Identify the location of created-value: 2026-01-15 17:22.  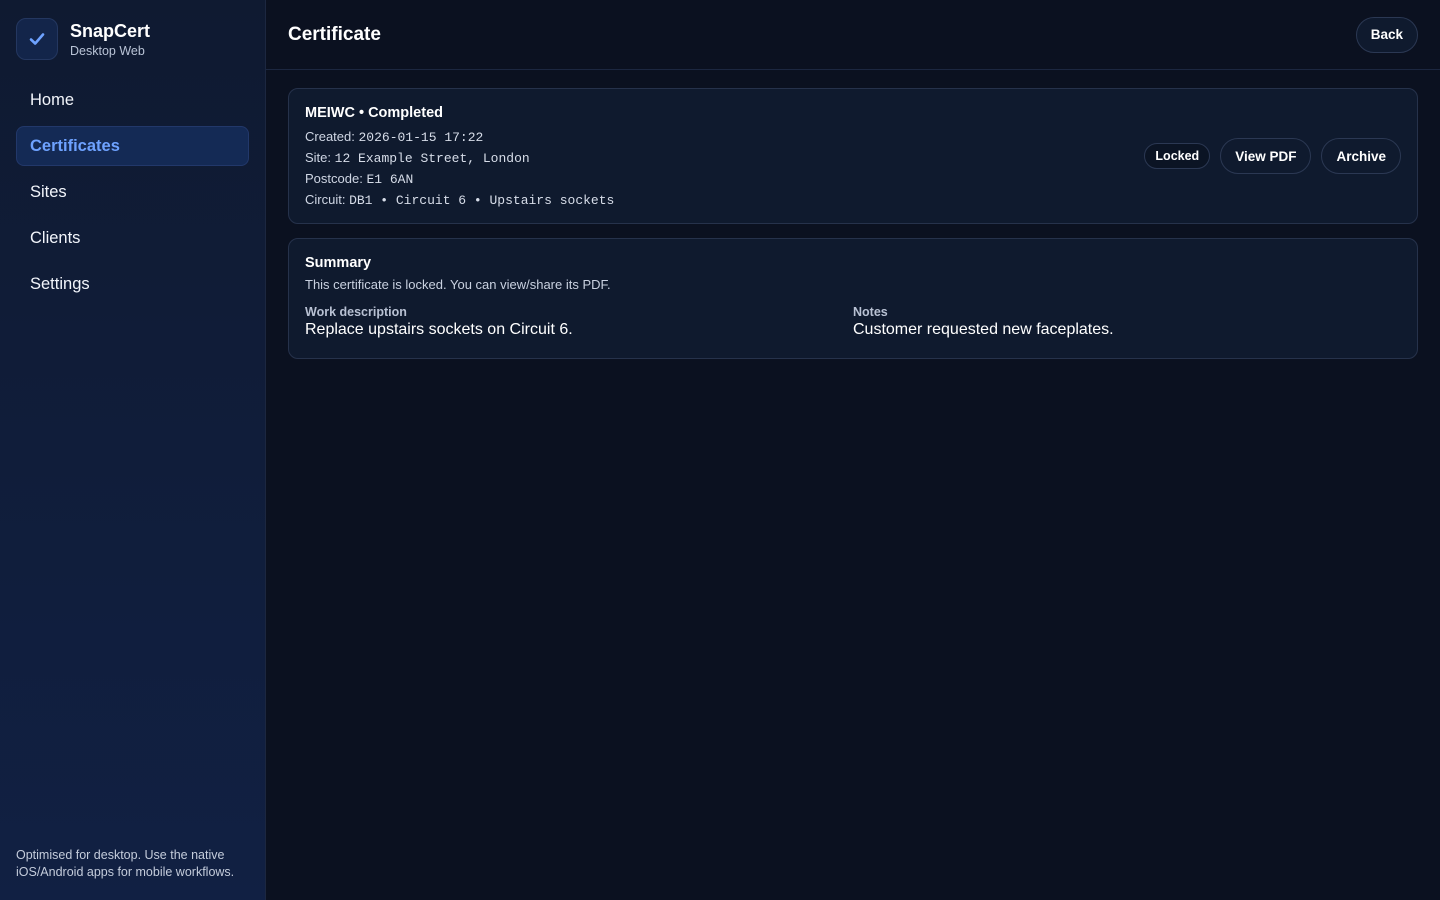
(421, 137).